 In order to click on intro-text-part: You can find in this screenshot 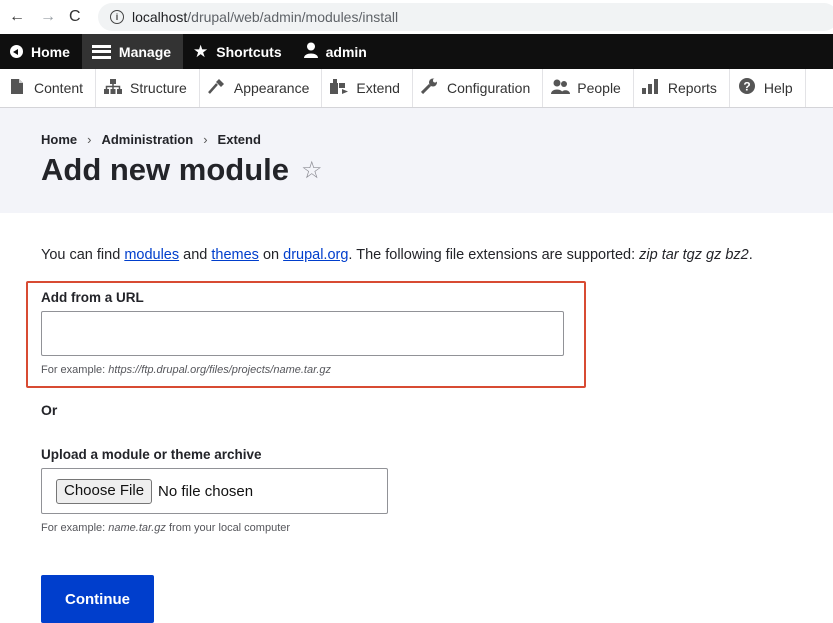, I will do `click(83, 255)`.